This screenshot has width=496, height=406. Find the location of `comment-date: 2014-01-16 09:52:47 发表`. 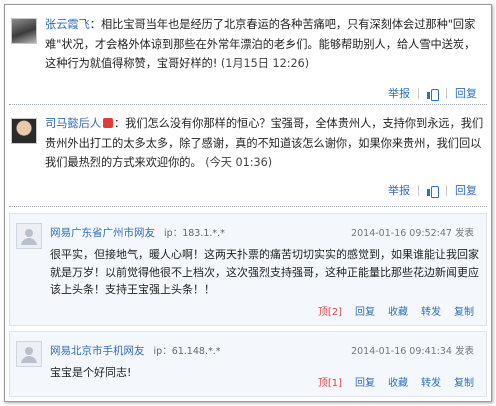

comment-date: 2014-01-16 09:52:47 发表 is located at coordinates (412, 233).